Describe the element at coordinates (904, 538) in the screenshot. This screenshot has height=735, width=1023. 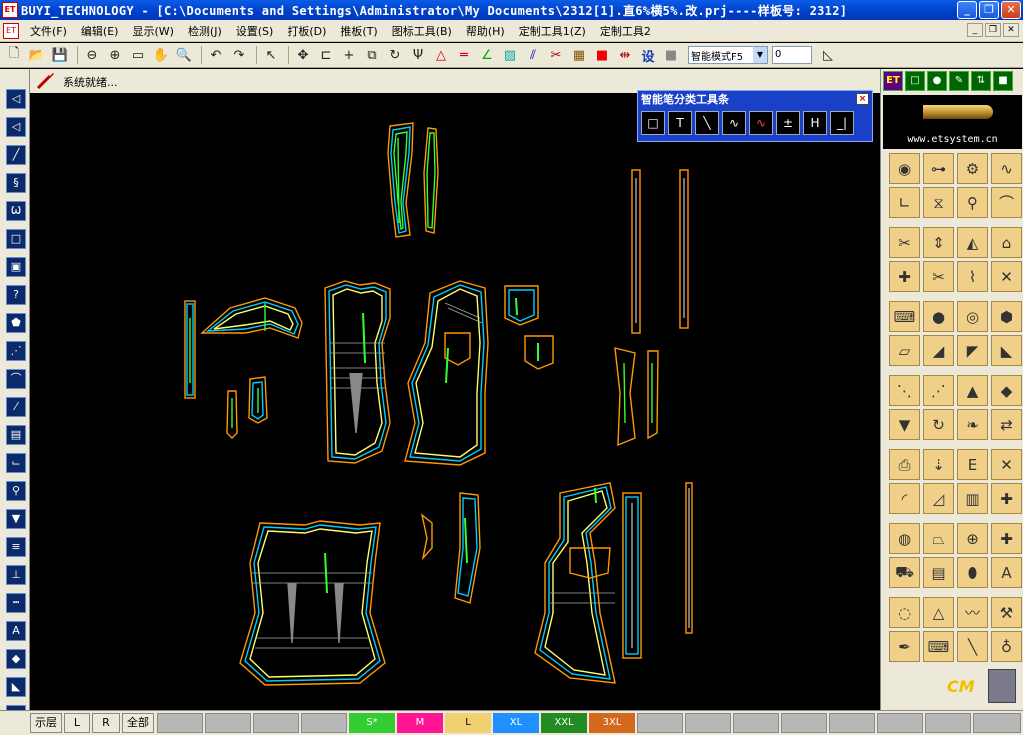
I see `bucket-icon: ◍` at that location.